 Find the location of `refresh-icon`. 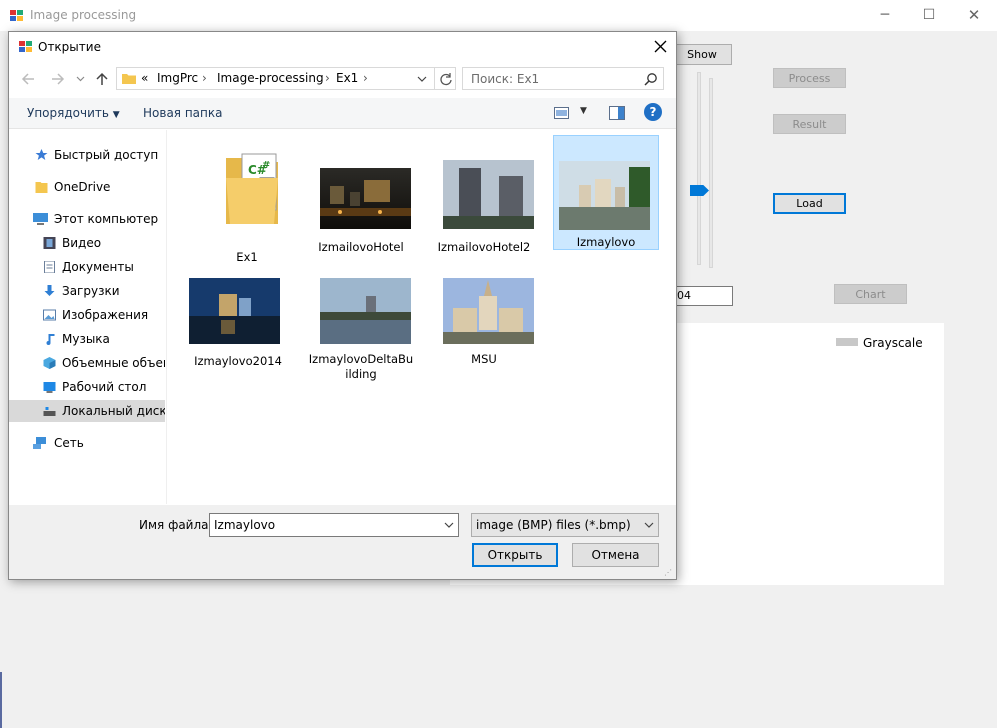

refresh-icon is located at coordinates (446, 79).